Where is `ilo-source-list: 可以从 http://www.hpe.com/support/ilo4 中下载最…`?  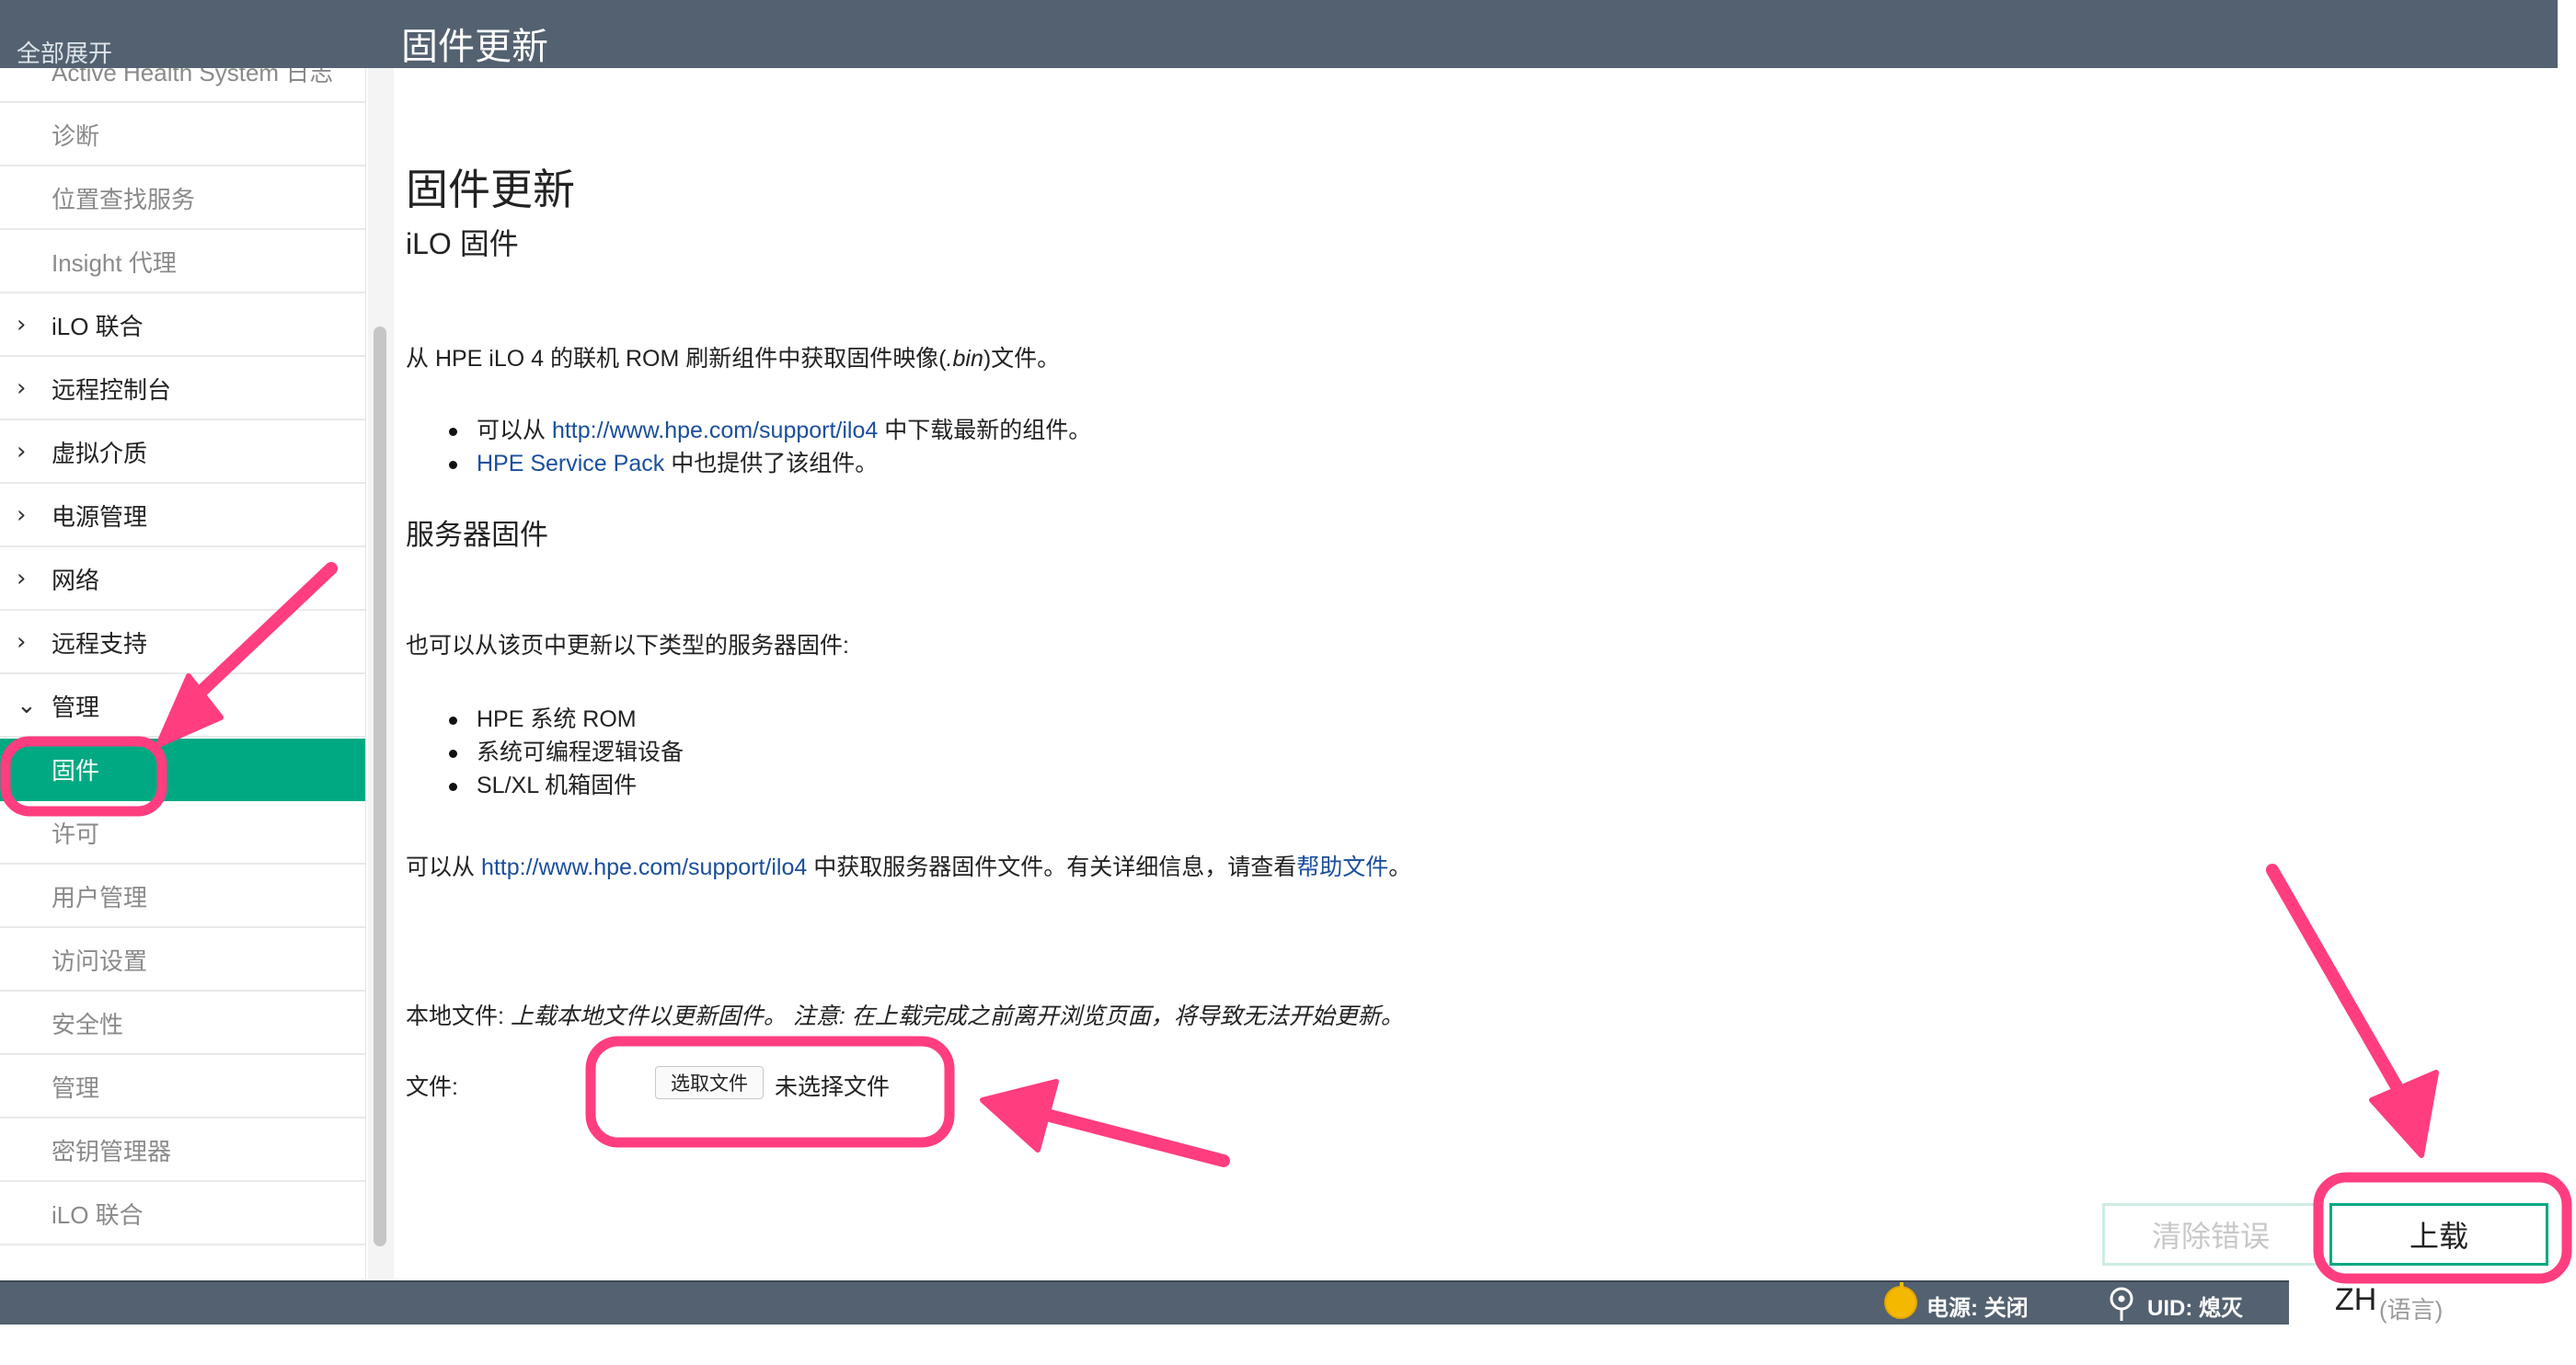 ilo-source-list: 可以从 http://www.hpe.com/support/ilo4 中下载最… is located at coordinates (766, 447).